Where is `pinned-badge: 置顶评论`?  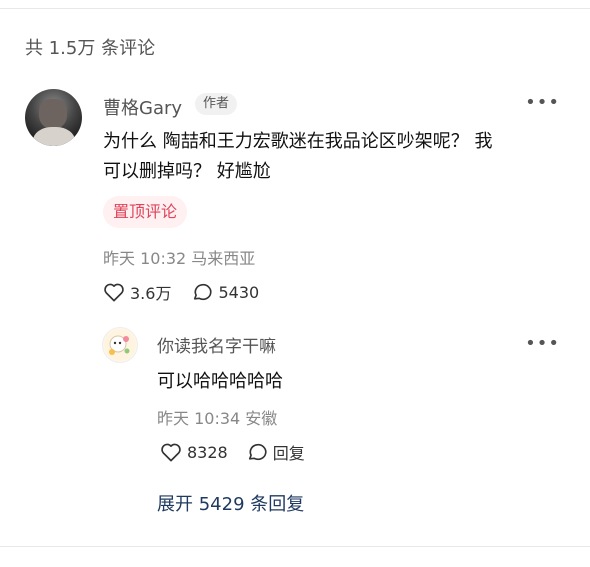 pinned-badge: 置顶评论 is located at coordinates (145, 212).